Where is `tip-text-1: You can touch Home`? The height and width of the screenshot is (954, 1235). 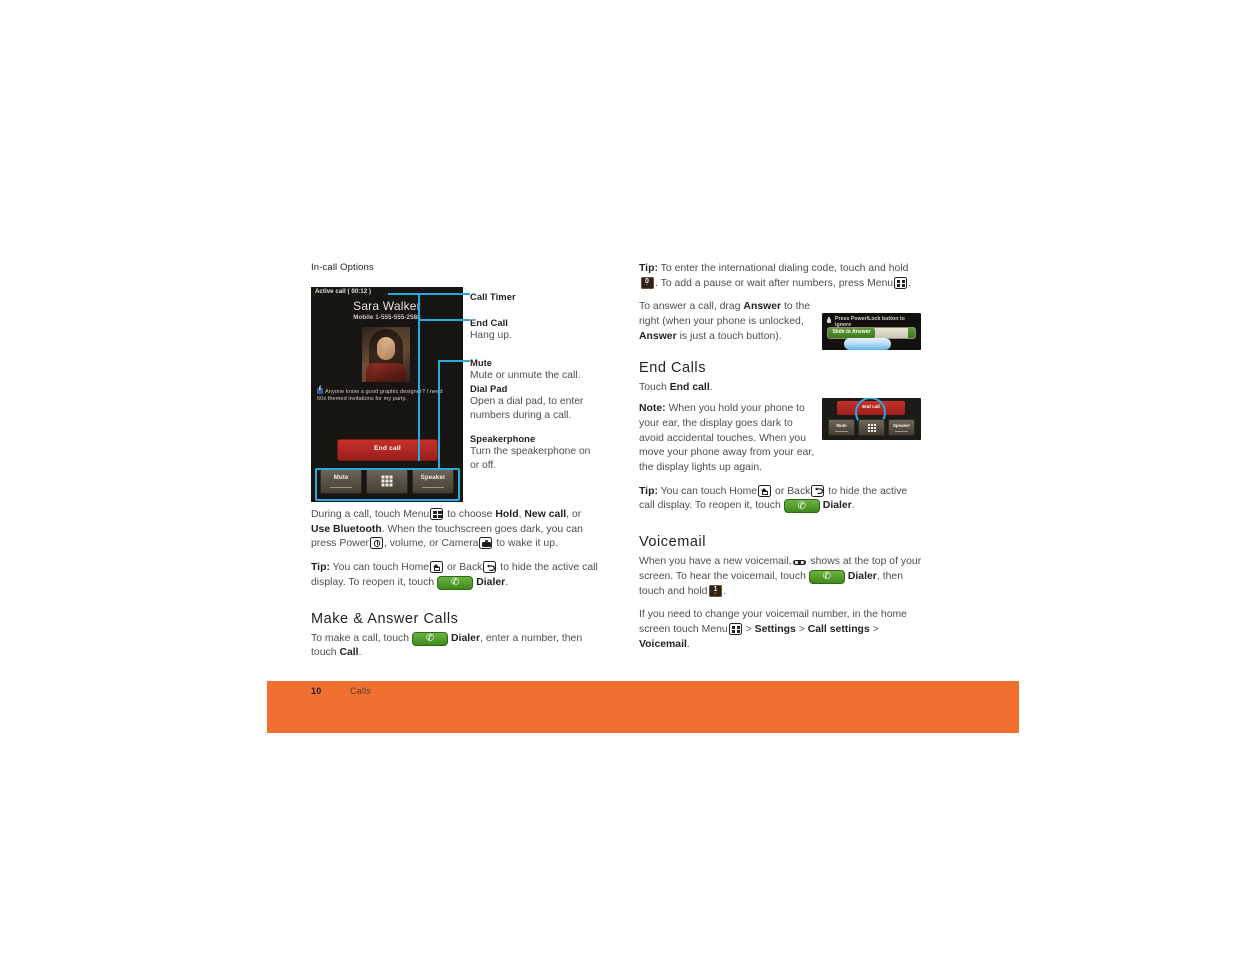
tip-text-1: You can touch Home is located at coordinates (379, 568).